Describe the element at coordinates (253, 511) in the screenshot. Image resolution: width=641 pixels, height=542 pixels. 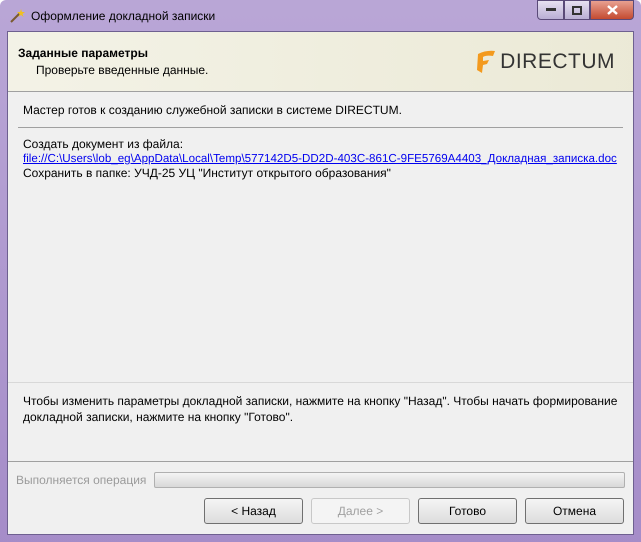
I see `wizard-button: < Назад` at that location.